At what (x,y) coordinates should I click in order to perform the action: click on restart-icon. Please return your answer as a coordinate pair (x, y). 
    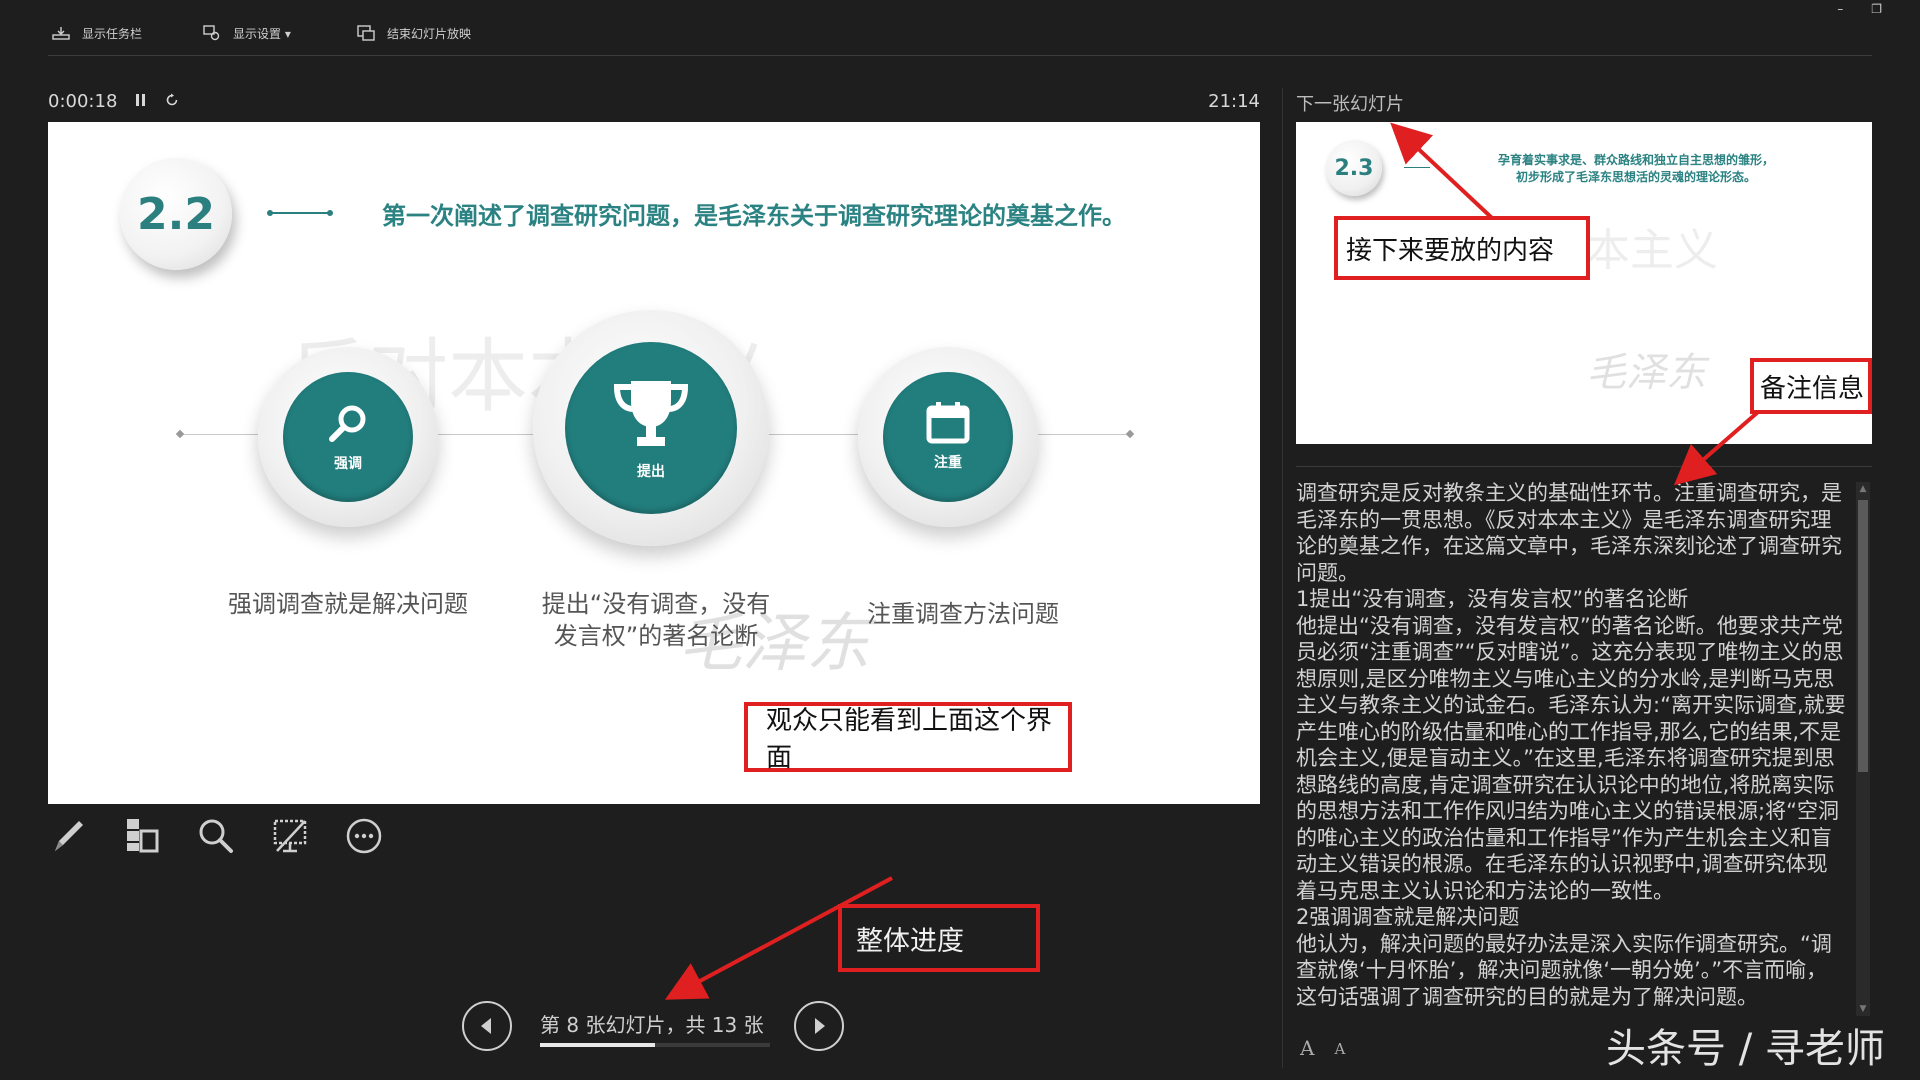
    Looking at the image, I should click on (172, 101).